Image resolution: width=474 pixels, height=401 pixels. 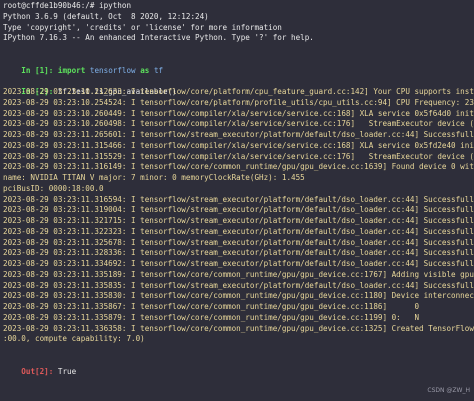 What do you see at coordinates (158, 70) in the screenshot?
I see `module-alias: tf` at bounding box center [158, 70].